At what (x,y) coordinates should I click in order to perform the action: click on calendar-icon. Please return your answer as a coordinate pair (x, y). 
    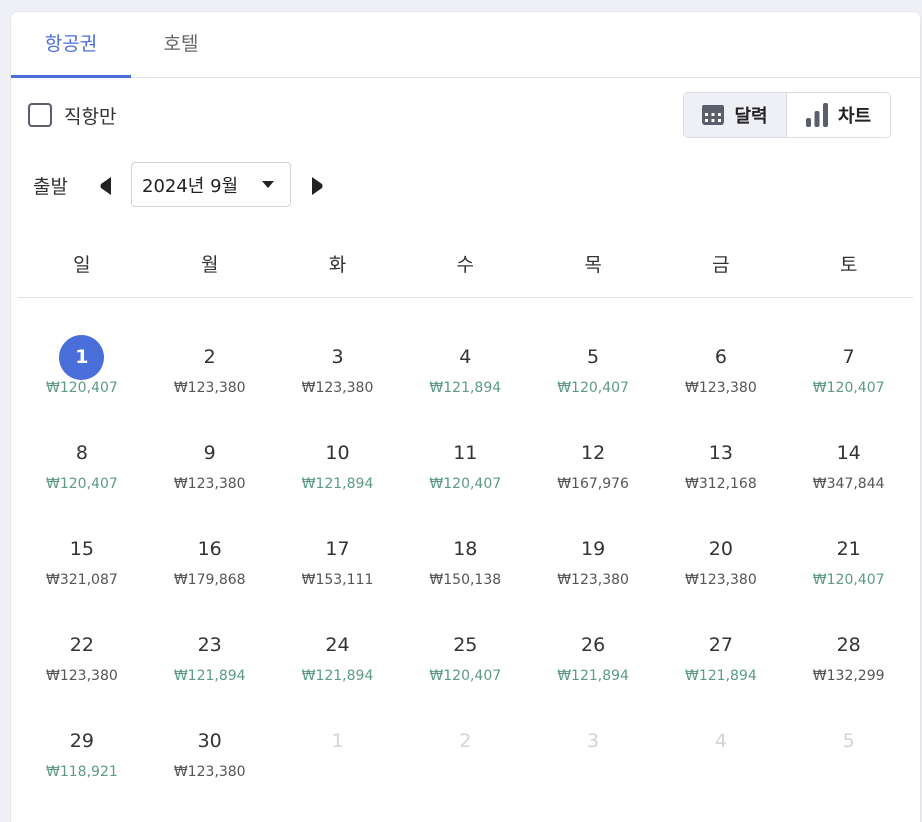
    Looking at the image, I should click on (713, 115).